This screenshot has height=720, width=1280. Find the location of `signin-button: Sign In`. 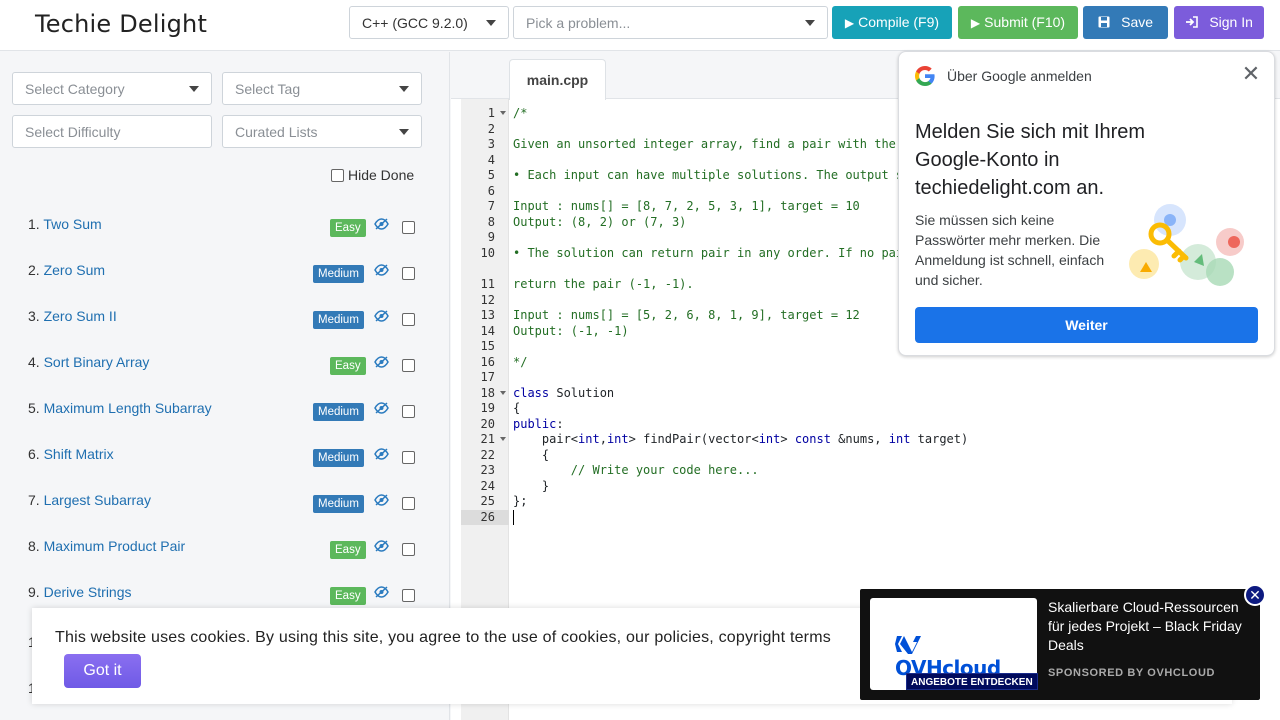

signin-button: Sign In is located at coordinates (1219, 22).